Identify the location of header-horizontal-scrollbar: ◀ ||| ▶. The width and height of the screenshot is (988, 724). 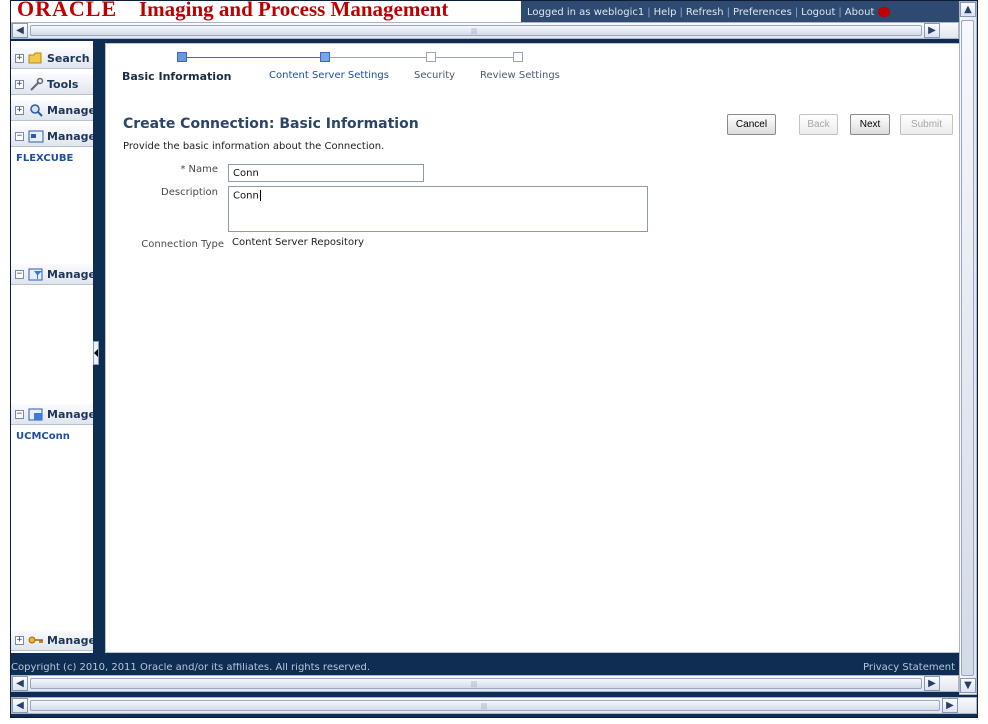
(485, 30).